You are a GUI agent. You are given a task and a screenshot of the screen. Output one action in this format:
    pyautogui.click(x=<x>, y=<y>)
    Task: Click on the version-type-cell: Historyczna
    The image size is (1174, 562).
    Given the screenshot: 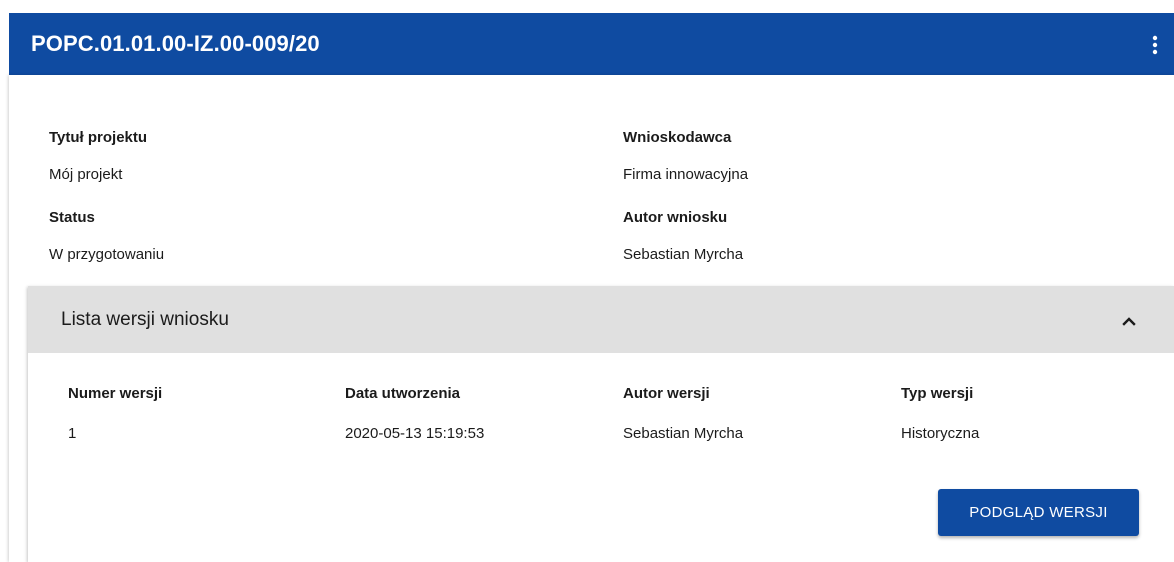 What is the action you would take?
    pyautogui.click(x=940, y=433)
    